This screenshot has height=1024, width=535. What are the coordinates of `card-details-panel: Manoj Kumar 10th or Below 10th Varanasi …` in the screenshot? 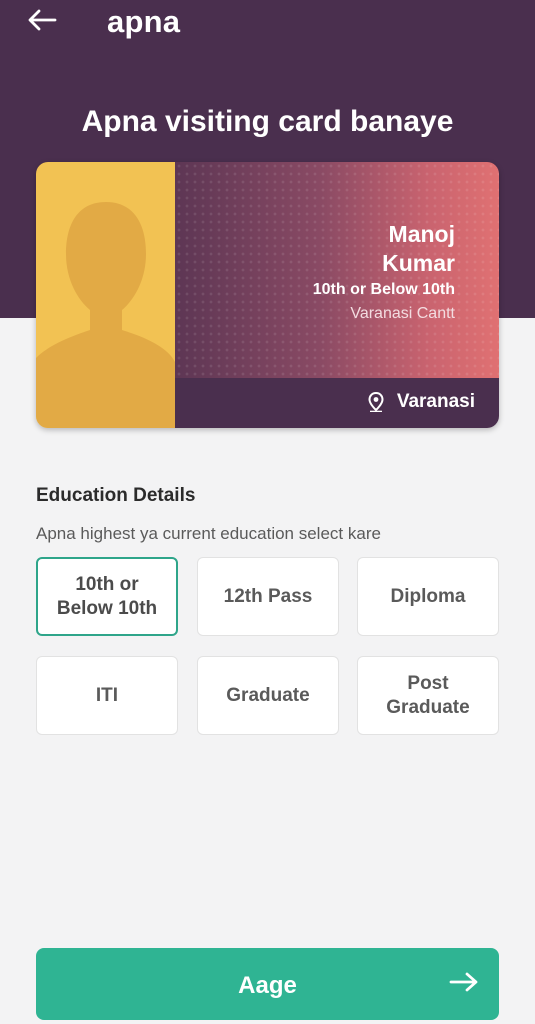 It's located at (337, 270).